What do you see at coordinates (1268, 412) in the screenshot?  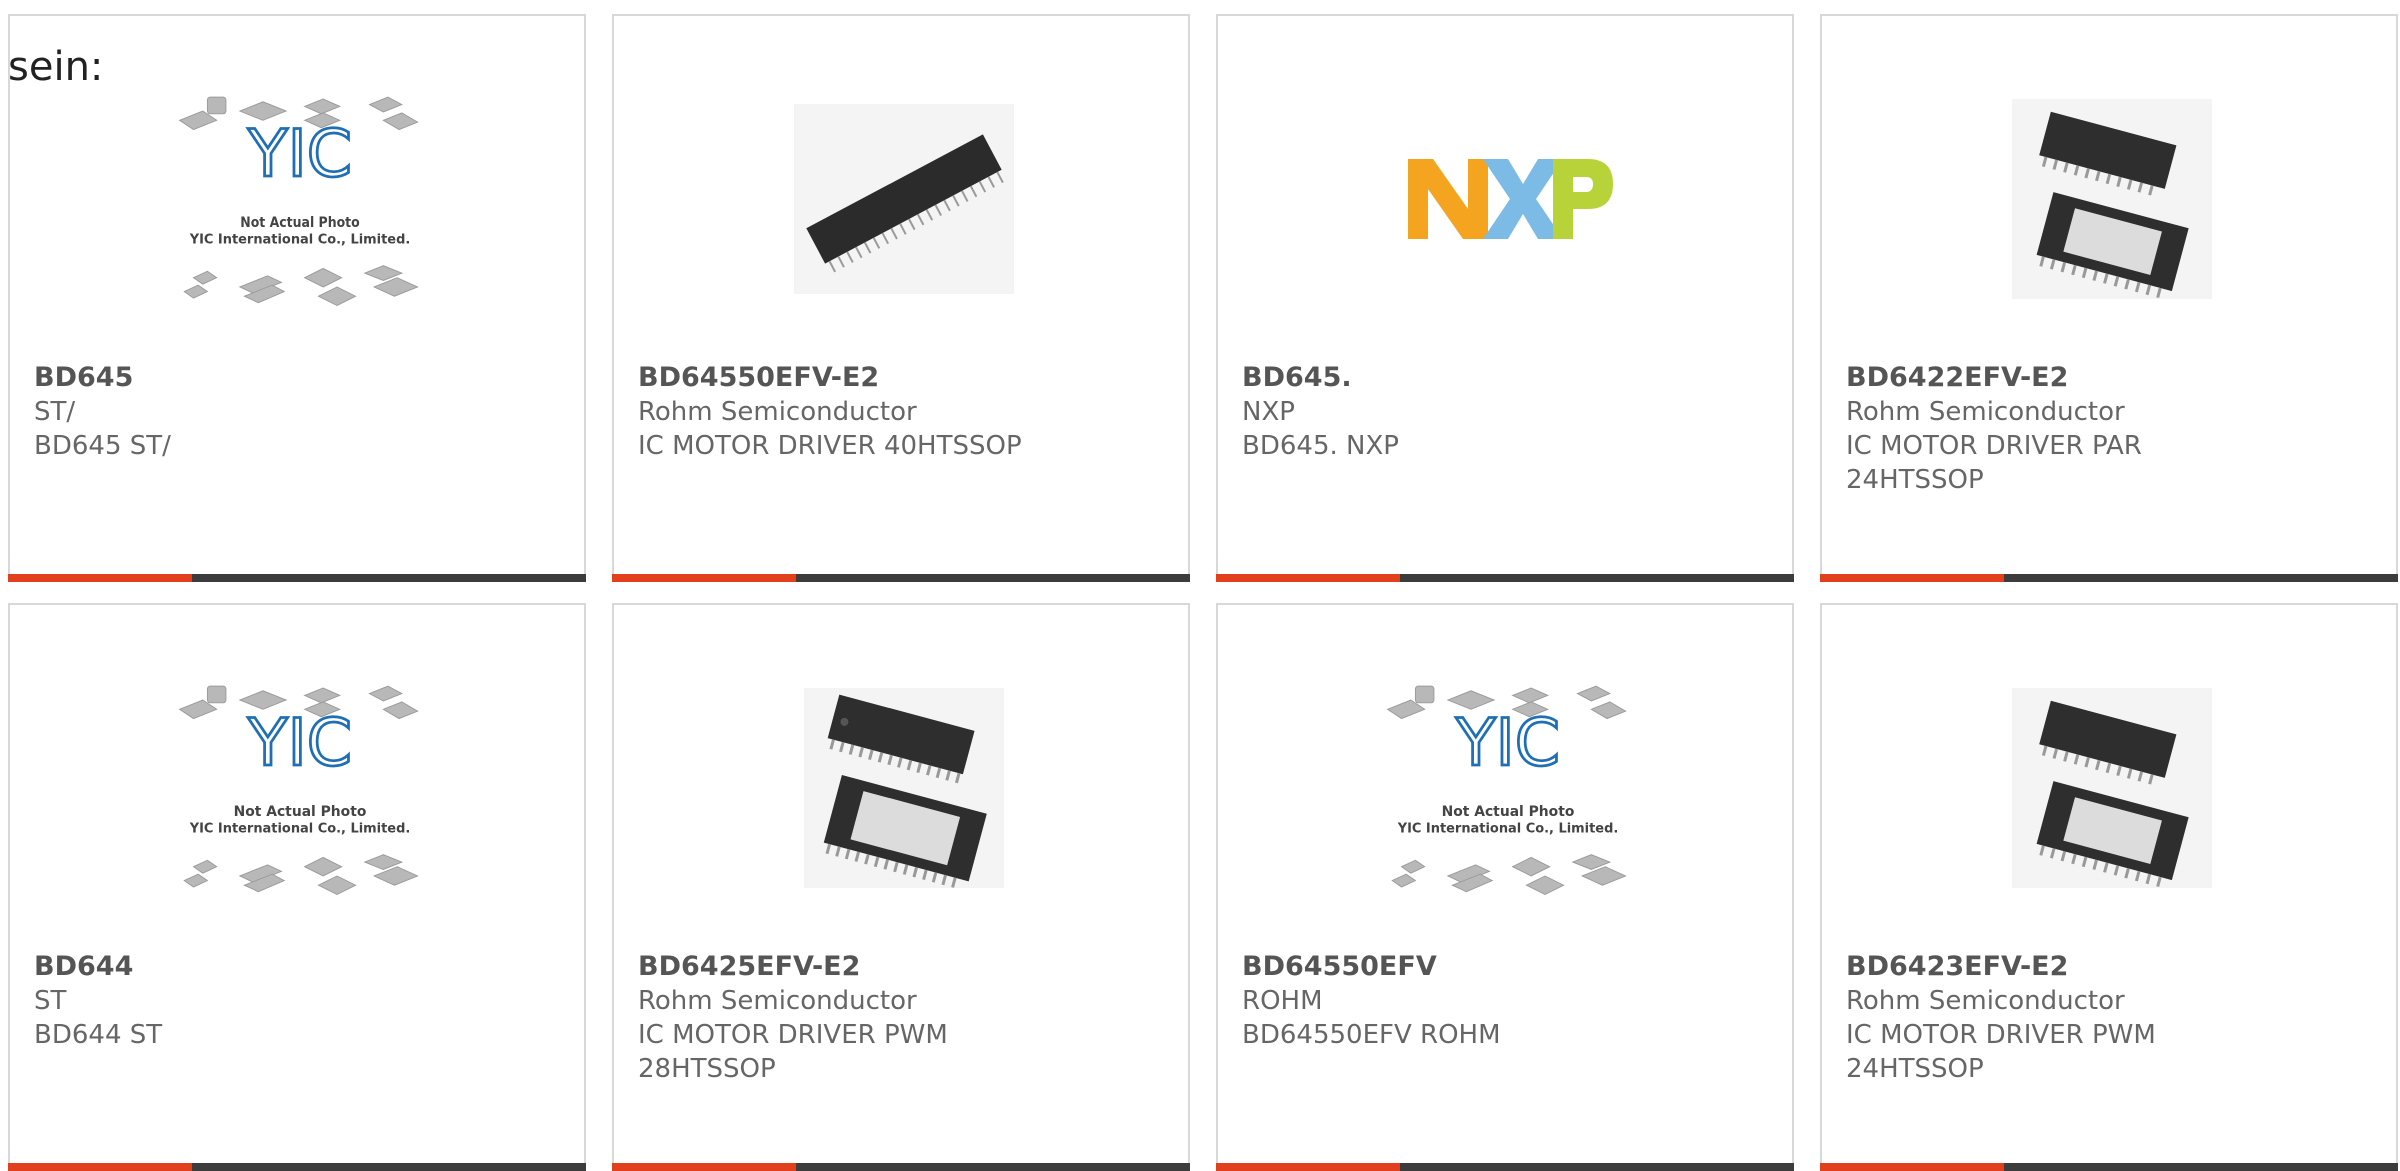 I see `manufacturer: NXP` at bounding box center [1268, 412].